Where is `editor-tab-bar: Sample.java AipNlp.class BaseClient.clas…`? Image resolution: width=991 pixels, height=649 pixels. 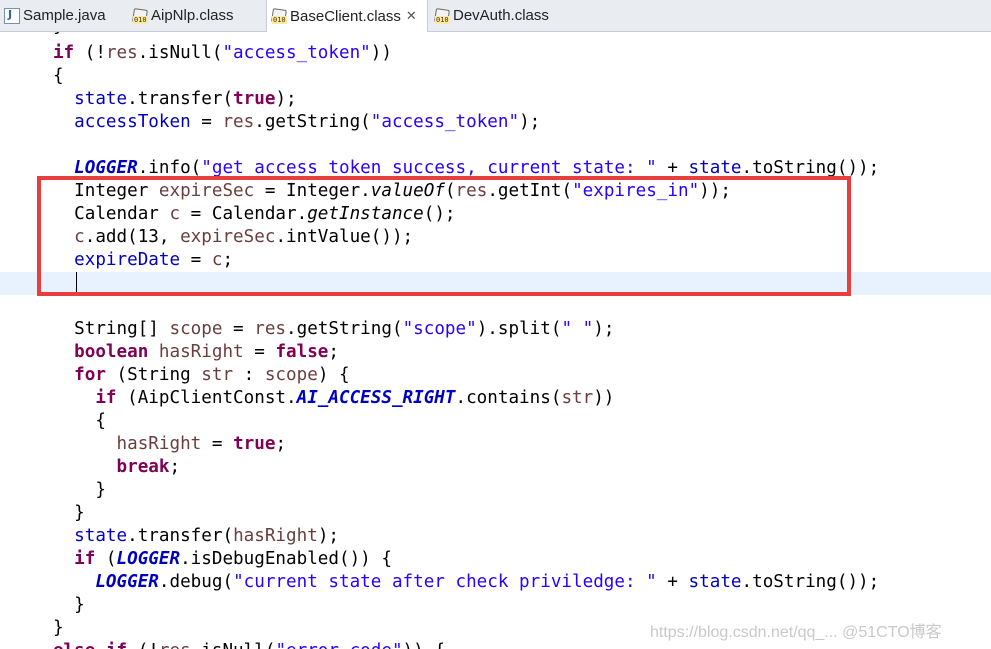 editor-tab-bar: Sample.java AipNlp.class BaseClient.clas… is located at coordinates (495, 16).